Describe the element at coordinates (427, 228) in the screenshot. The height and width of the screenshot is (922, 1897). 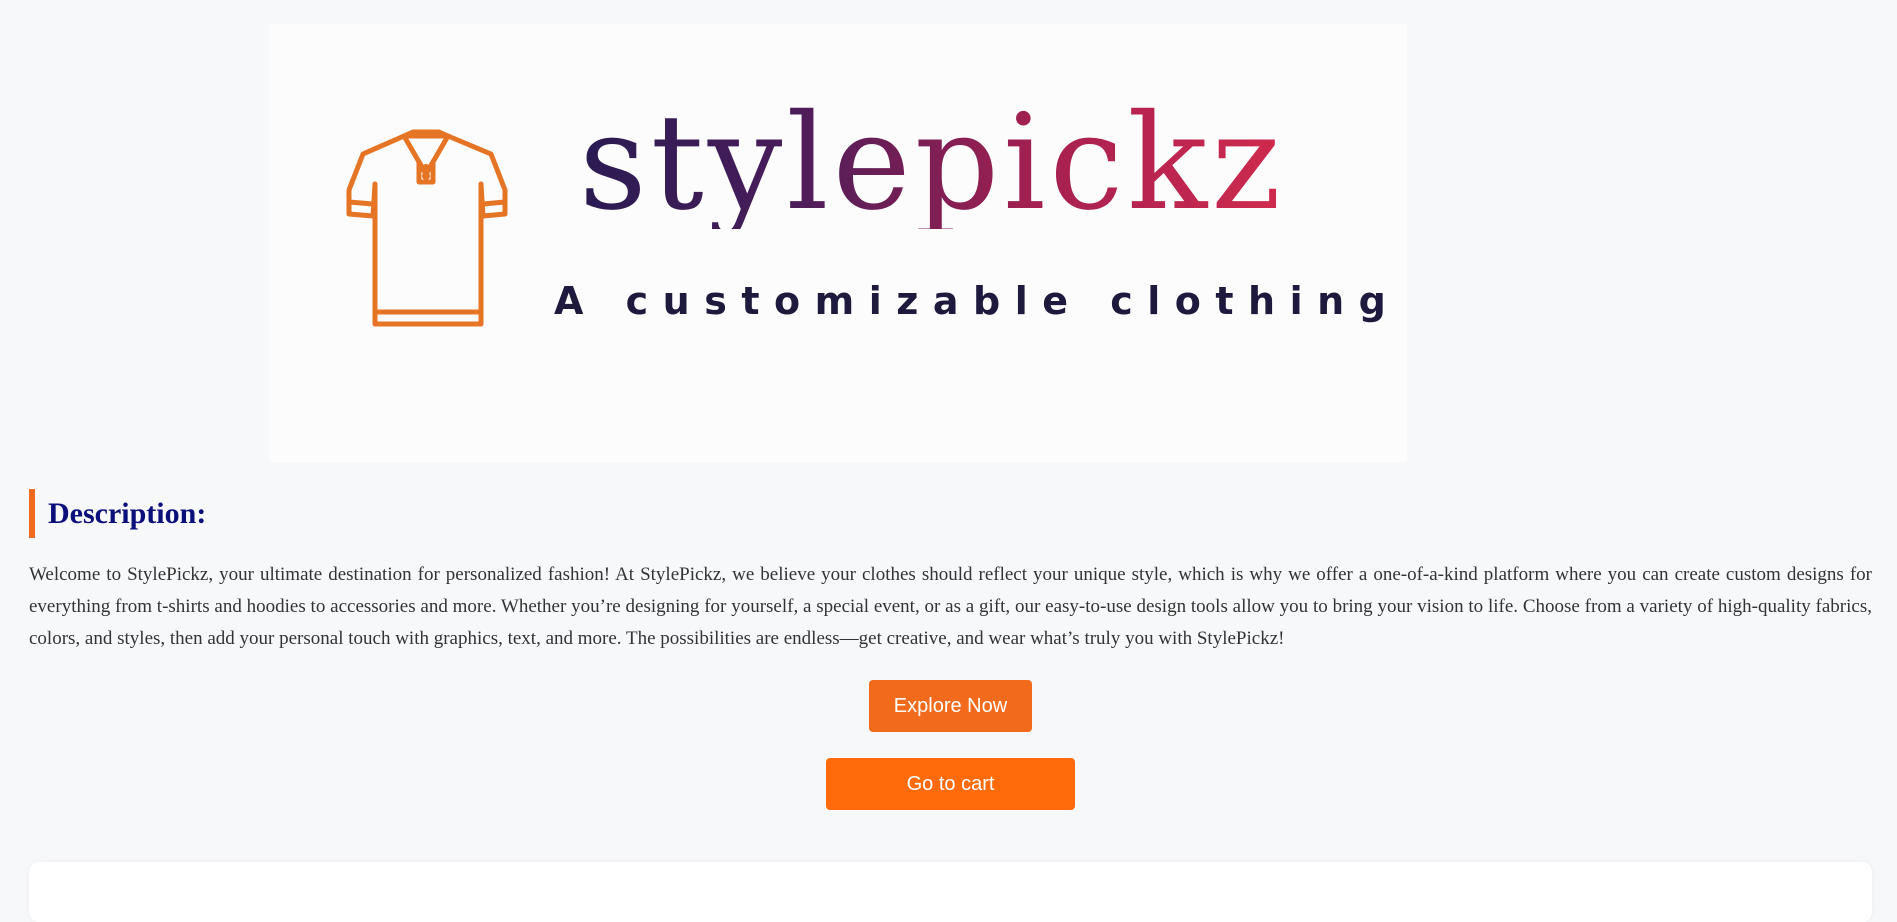
I see `polo-shirt-icon` at that location.